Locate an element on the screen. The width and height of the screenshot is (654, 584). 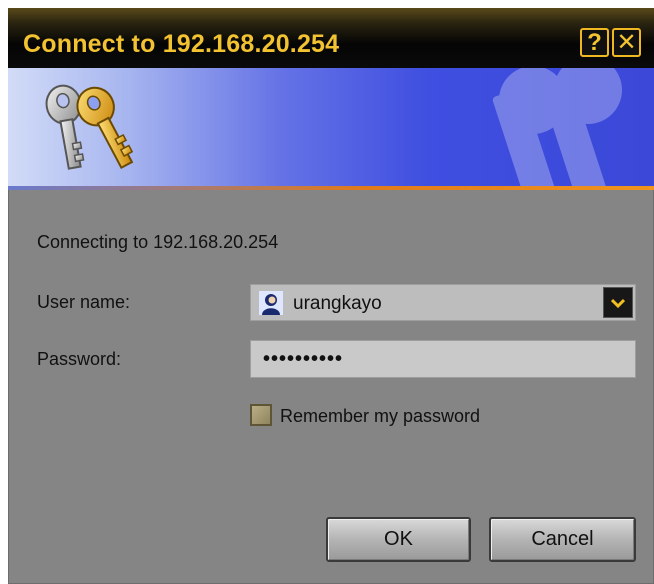
help-icon: ? is located at coordinates (594, 42).